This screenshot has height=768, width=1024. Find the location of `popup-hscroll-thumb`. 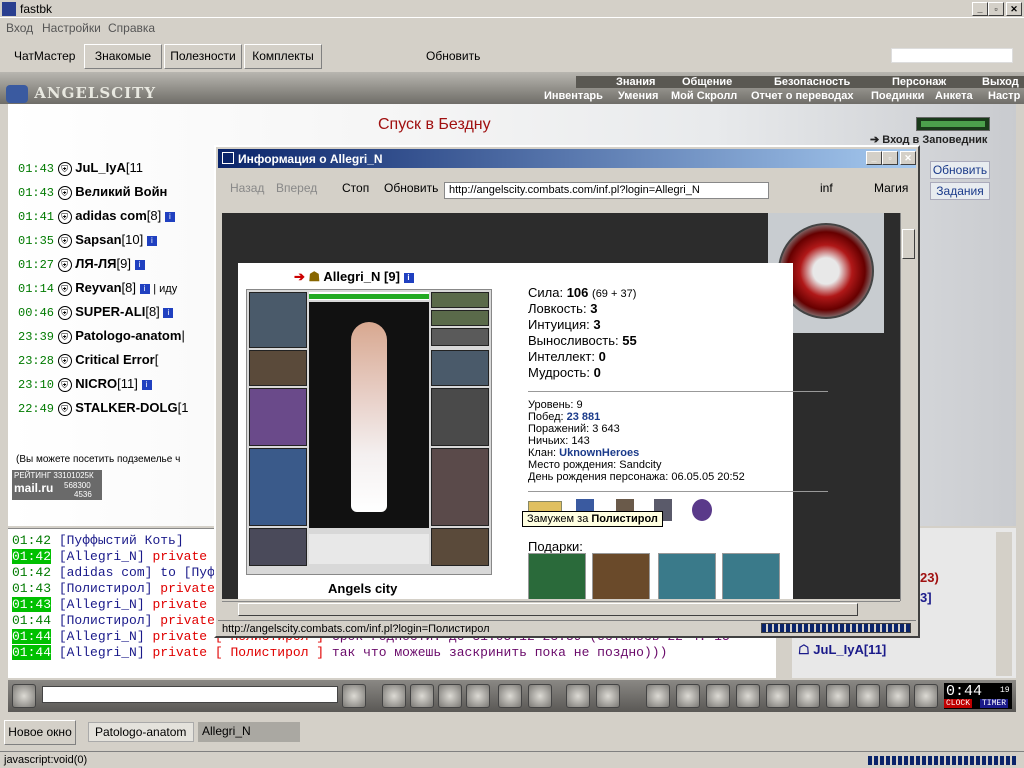

popup-hscroll-thumb is located at coordinates (548, 609).